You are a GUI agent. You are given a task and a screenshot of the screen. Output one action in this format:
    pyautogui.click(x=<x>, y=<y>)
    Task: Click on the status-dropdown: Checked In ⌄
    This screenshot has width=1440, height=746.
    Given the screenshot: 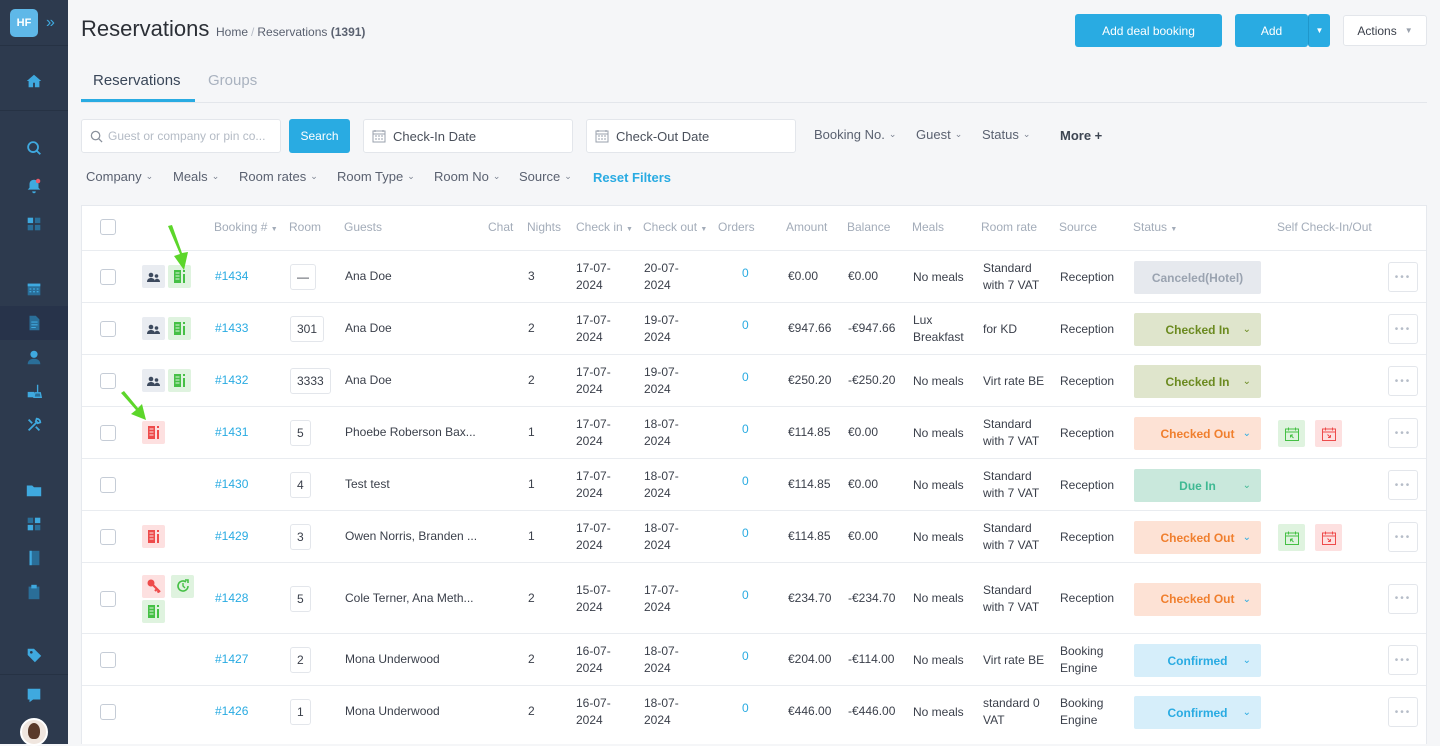 What is the action you would take?
    pyautogui.click(x=1197, y=329)
    